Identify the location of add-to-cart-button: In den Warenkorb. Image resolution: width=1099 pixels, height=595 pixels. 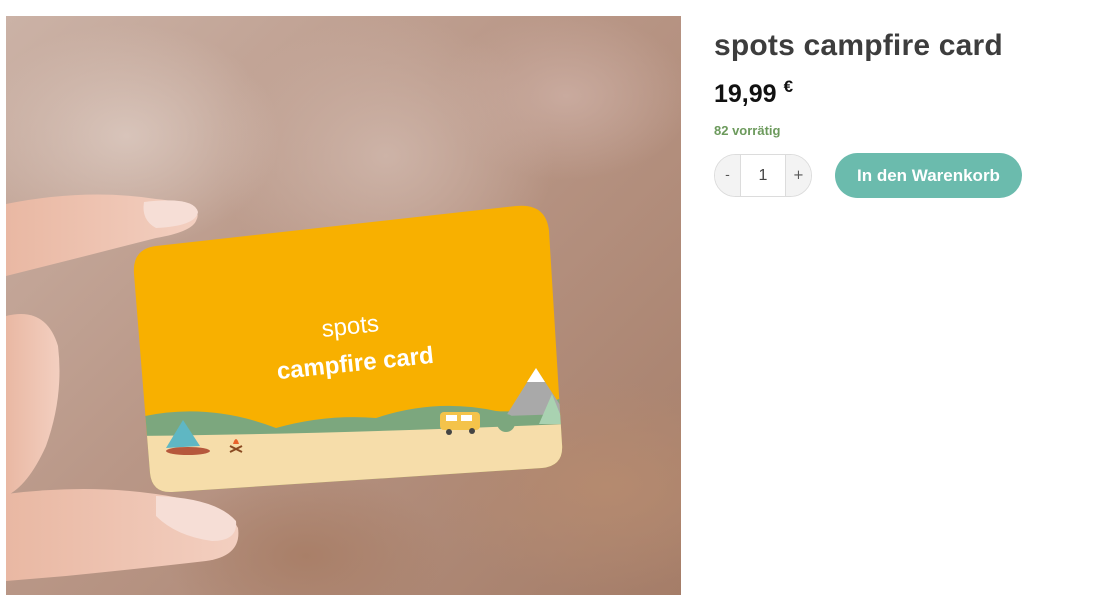
(928, 175).